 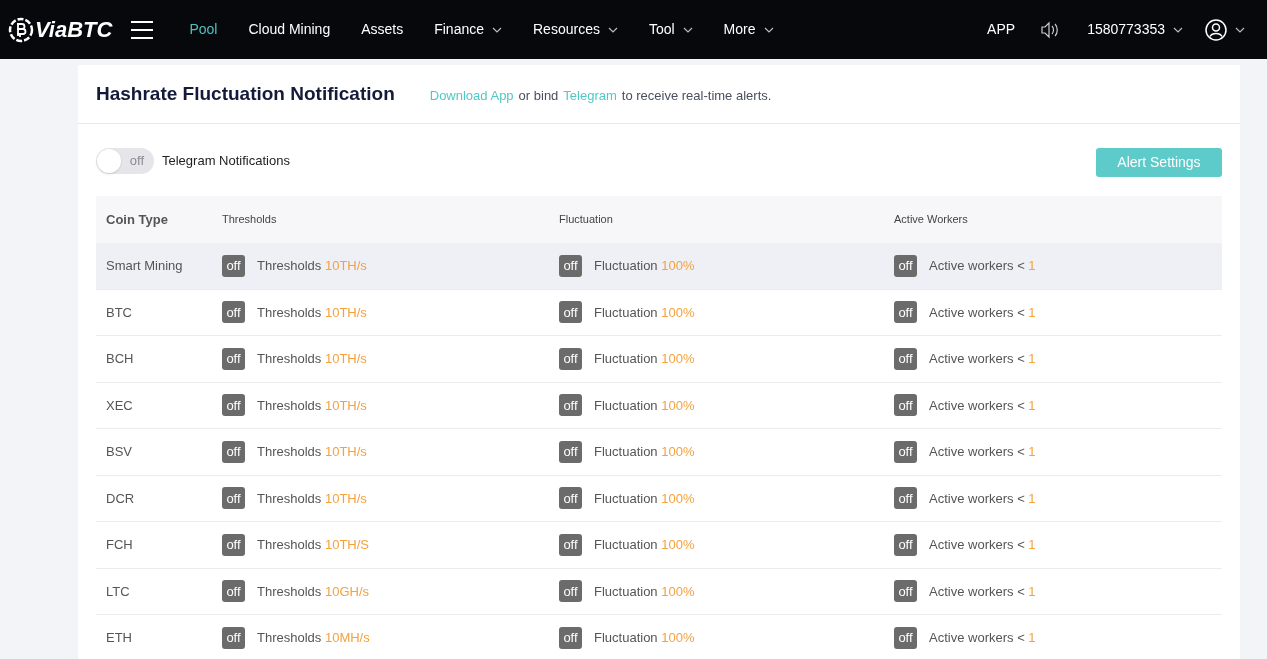 What do you see at coordinates (74, 30) in the screenshot?
I see `logo-text: ViaBTC` at bounding box center [74, 30].